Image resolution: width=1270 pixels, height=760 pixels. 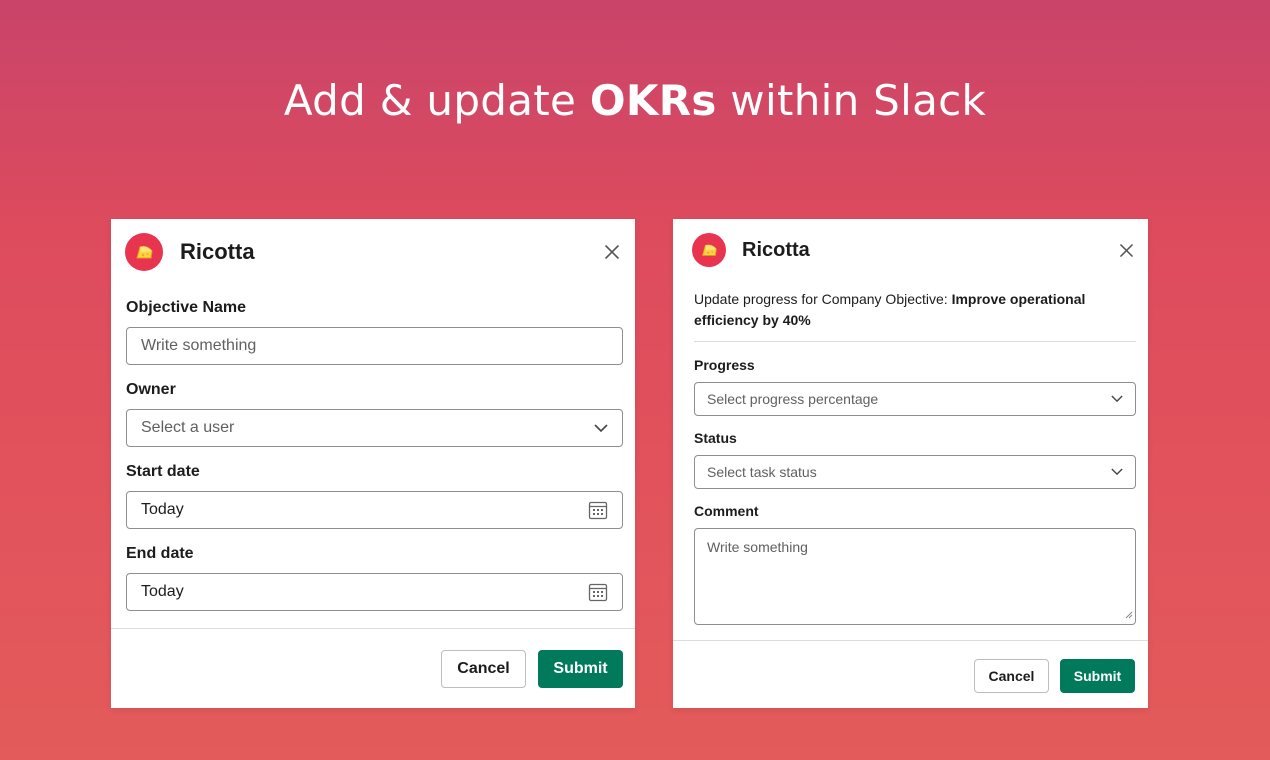 I want to click on start-date-value: Today, so click(x=162, y=509).